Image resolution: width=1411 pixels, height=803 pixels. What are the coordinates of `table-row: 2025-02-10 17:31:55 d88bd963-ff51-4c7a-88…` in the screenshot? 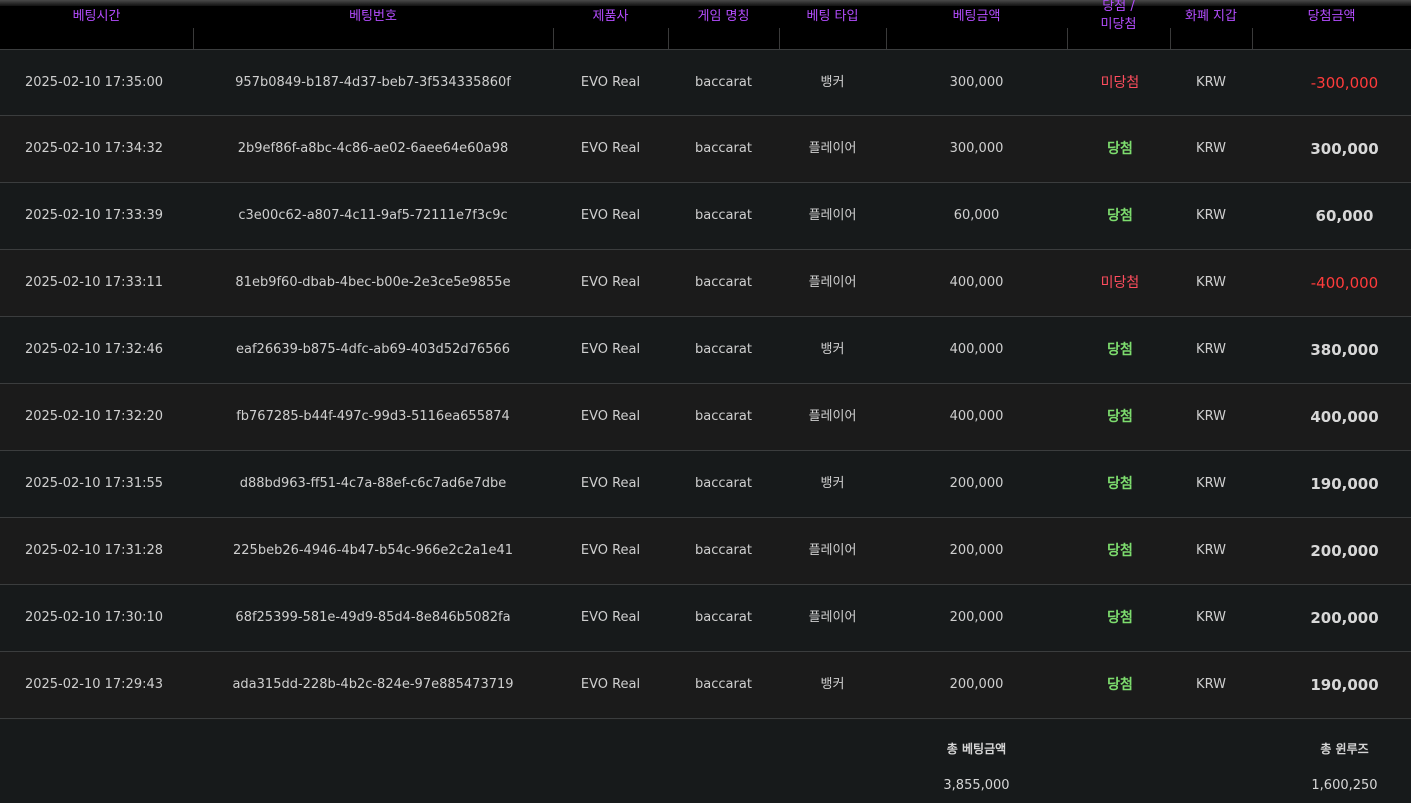 It's located at (705, 484).